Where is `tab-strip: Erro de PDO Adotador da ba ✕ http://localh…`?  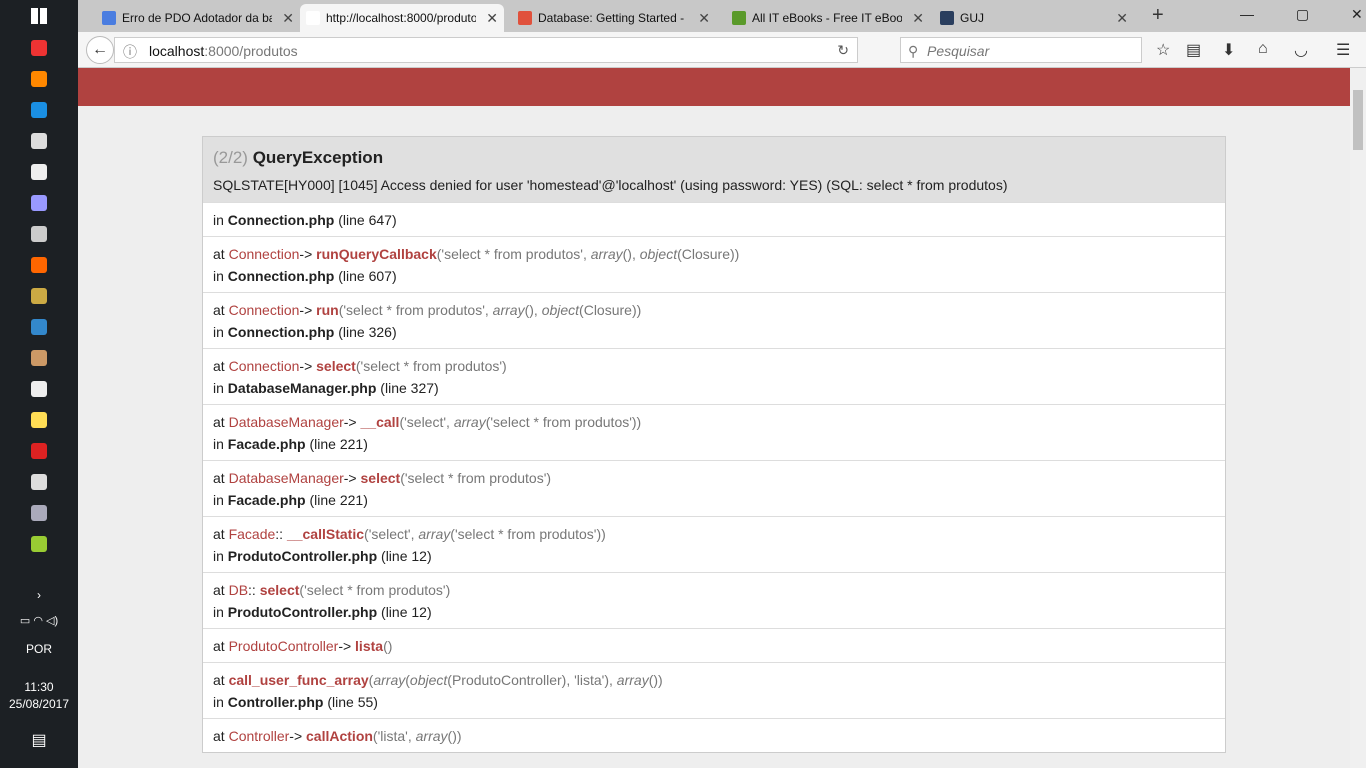 tab-strip: Erro de PDO Adotador da ba ✕ http://localh… is located at coordinates (722, 16).